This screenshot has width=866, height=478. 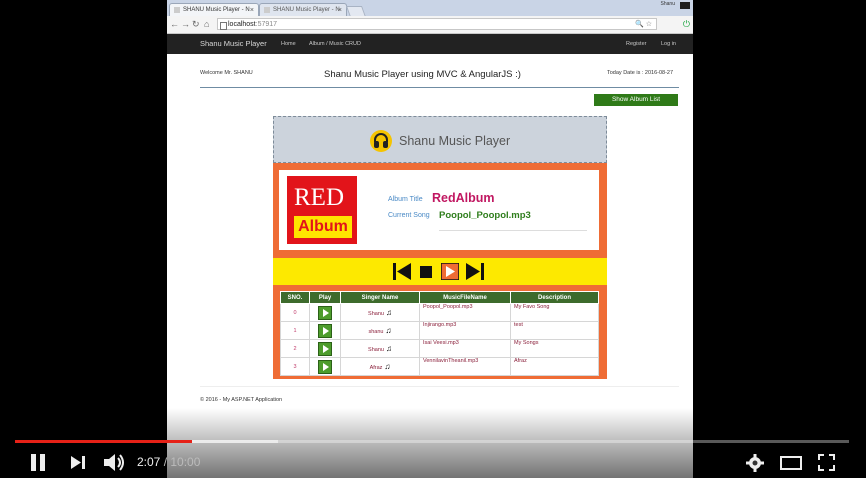 I want to click on today-date: Today Date is : 2016-08-27, so click(x=640, y=73).